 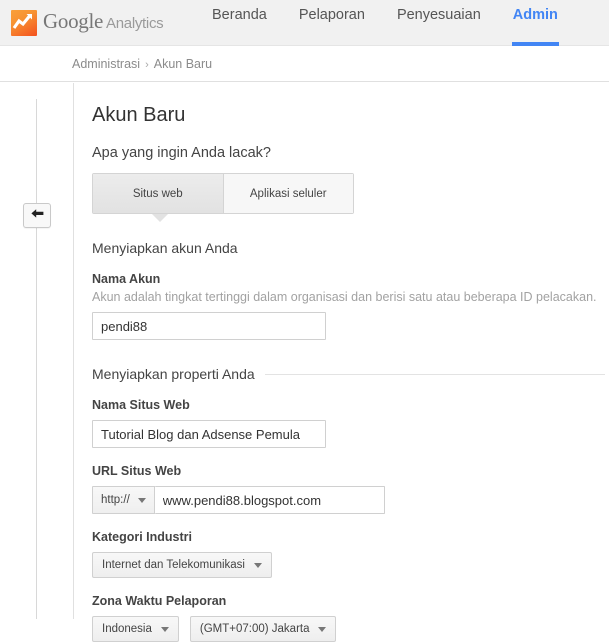 I want to click on section-heading-account-label: Menyiapkan akun Anda, so click(x=165, y=248).